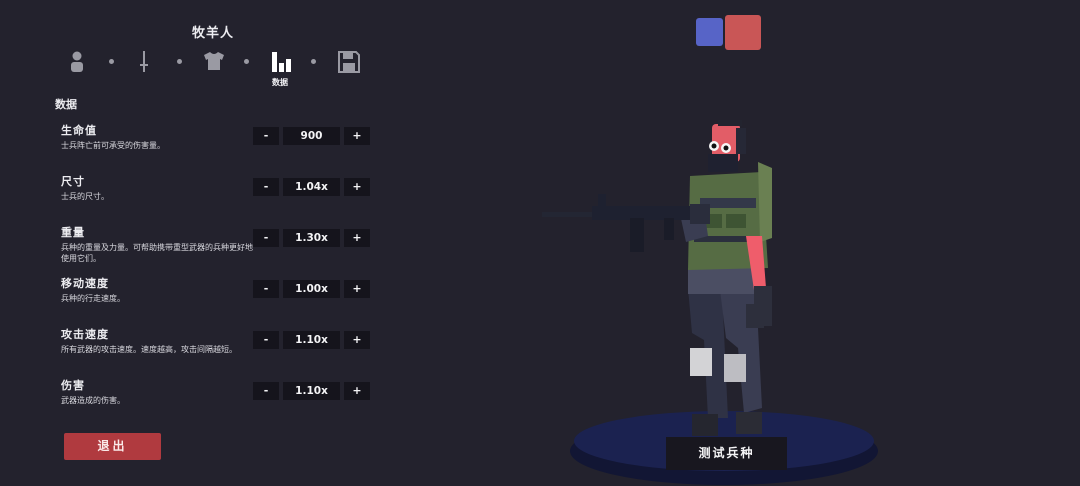 Image resolution: width=1080 pixels, height=486 pixels. What do you see at coordinates (221, 298) in the screenshot?
I see `stat-move-speed: 移动速度 兵种的行走速度。 - 1.00x +` at bounding box center [221, 298].